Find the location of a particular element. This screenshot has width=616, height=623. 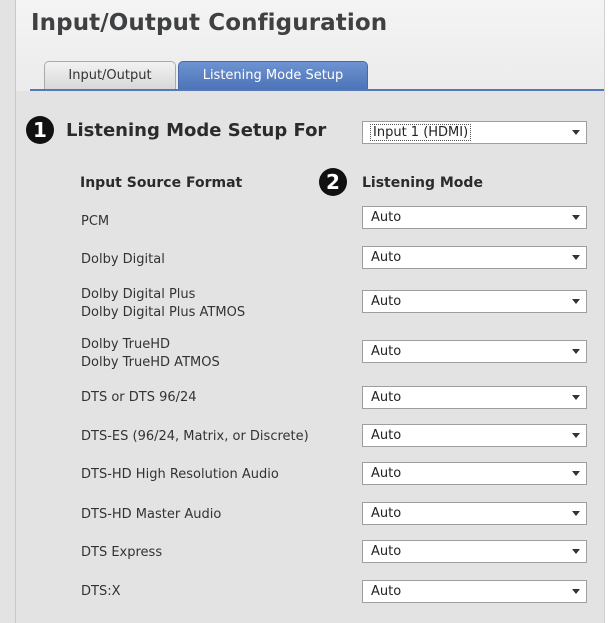

step-2-marker: 2 is located at coordinates (333, 182).